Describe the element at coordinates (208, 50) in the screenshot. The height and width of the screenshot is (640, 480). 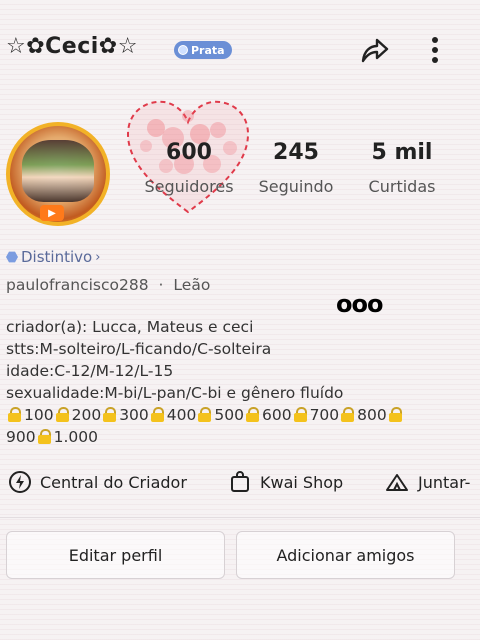
I see `badge-label: Prata` at that location.